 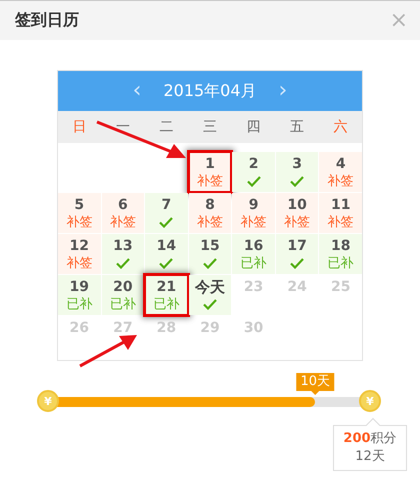 I want to click on day-number: 4, so click(x=341, y=164).